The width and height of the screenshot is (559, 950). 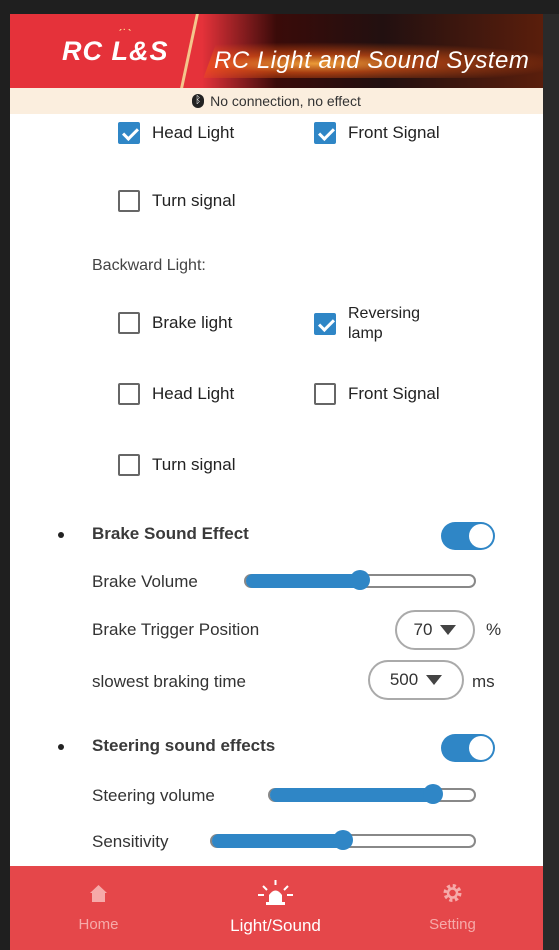 I want to click on bottom-navigation: Home Light/Sound Setting, so click(x=276, y=908).